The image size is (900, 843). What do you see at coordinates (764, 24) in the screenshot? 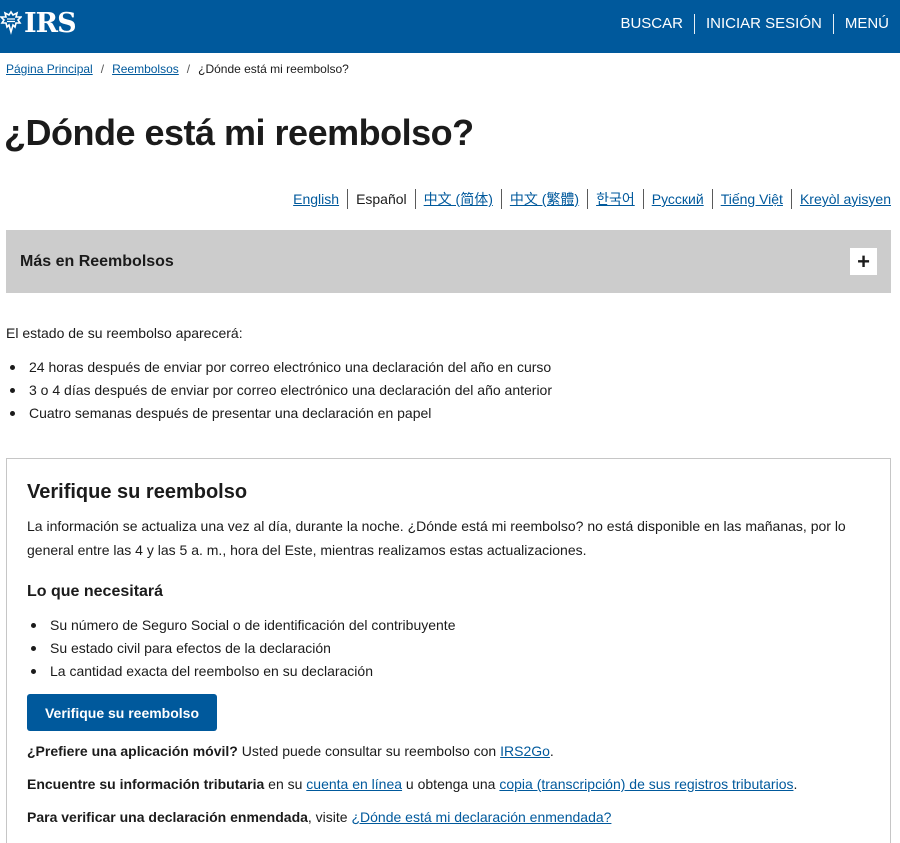
I see `sign-in-link: INICIAR SESIÓN` at bounding box center [764, 24].